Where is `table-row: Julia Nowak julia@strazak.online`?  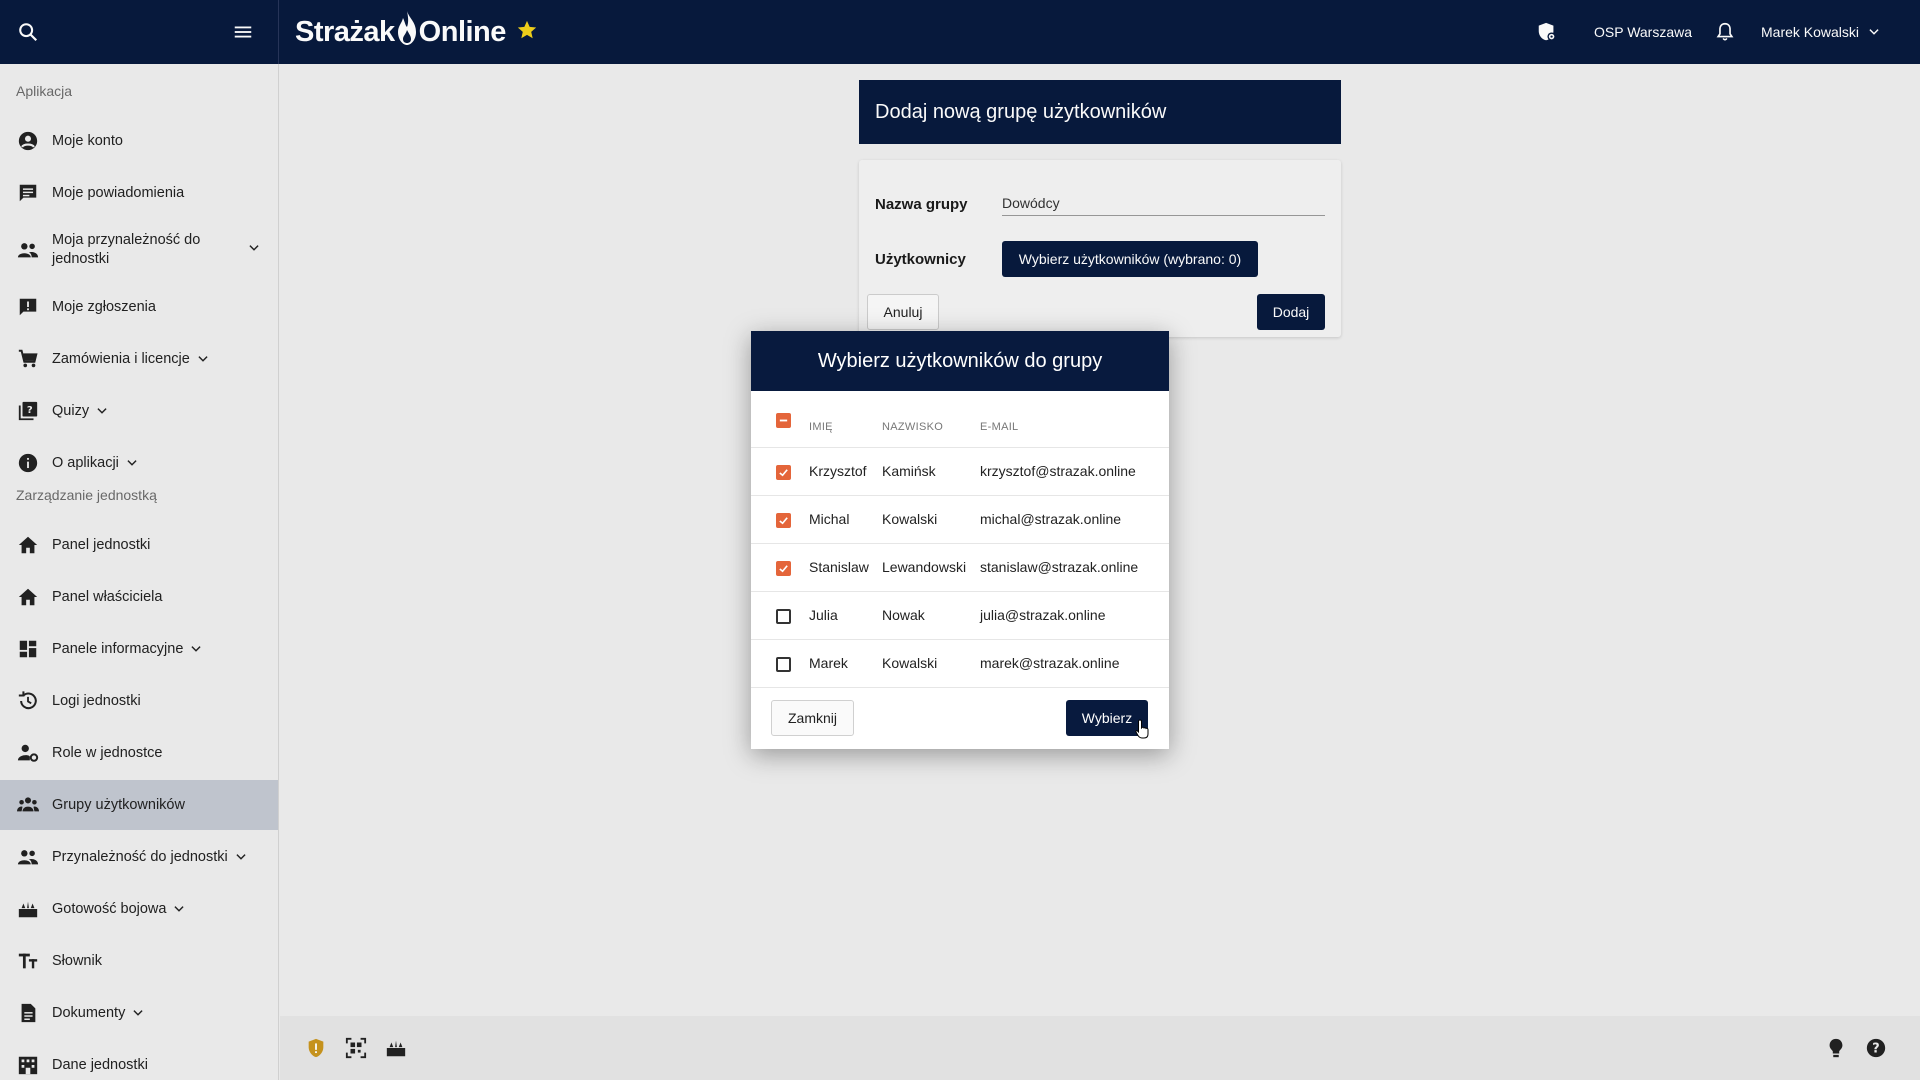
table-row: Julia Nowak julia@strazak.online is located at coordinates (960, 615).